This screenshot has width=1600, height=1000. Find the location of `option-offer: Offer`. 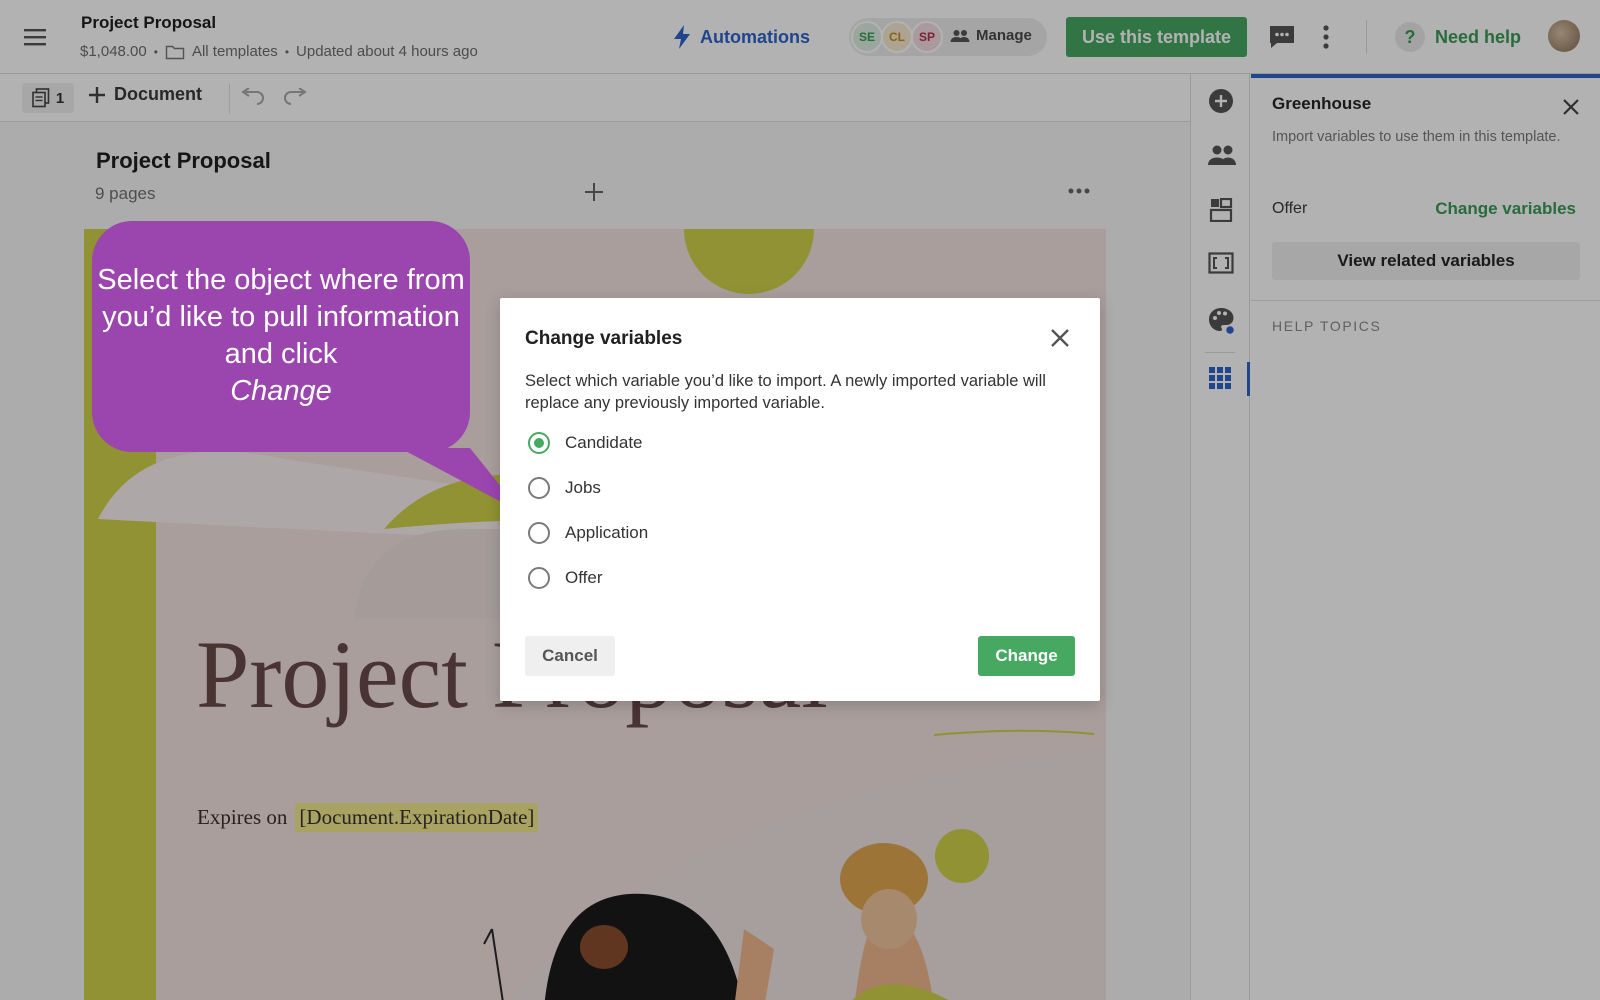

option-offer: Offer is located at coordinates (565, 578).